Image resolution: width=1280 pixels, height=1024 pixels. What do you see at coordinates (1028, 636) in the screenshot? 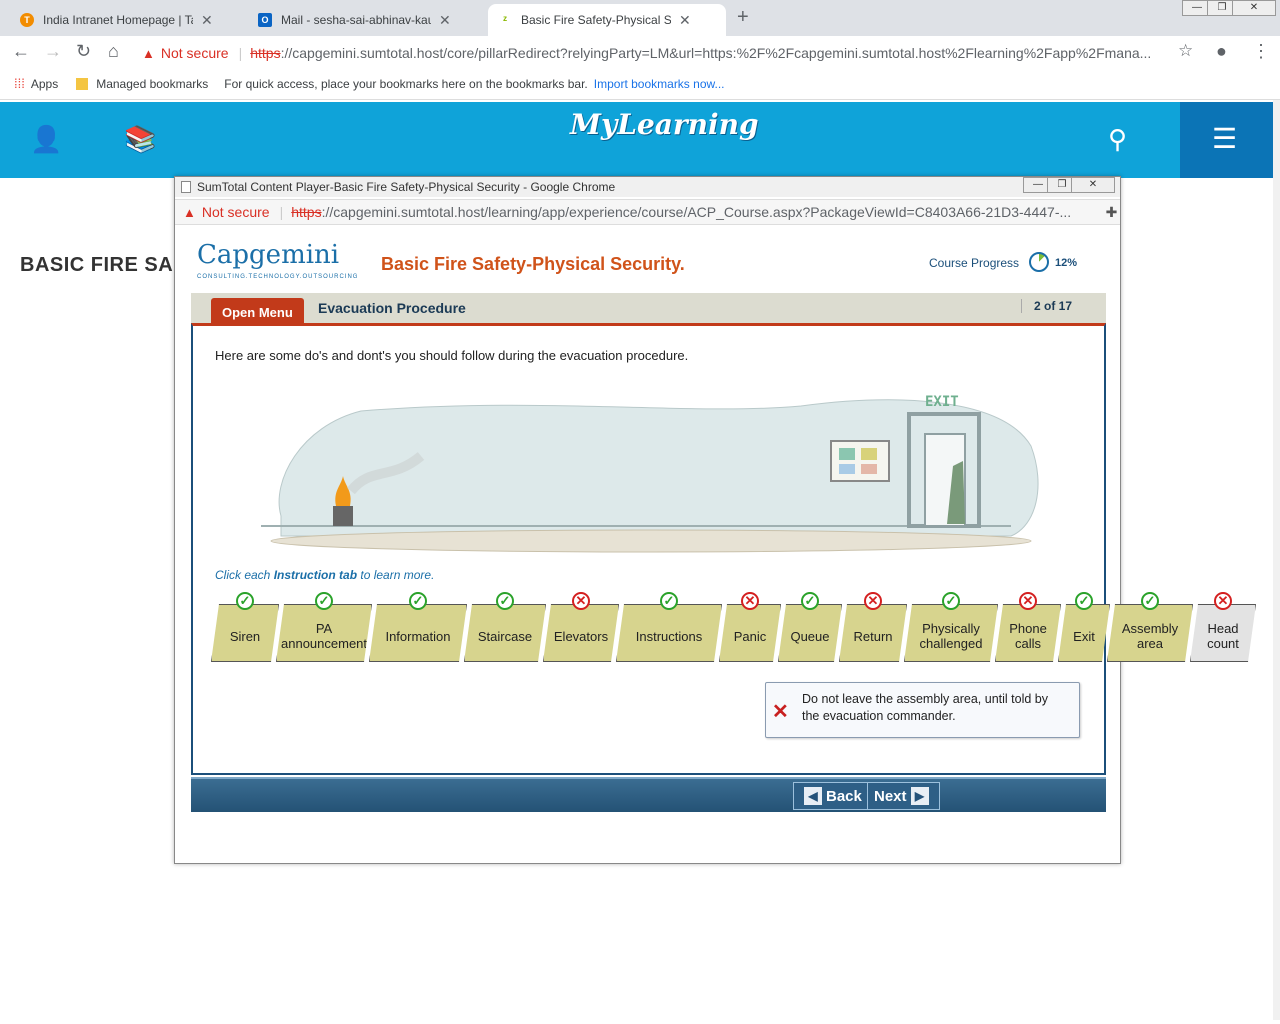
I see `instruction-tab-label: Phone calls` at bounding box center [1028, 636].